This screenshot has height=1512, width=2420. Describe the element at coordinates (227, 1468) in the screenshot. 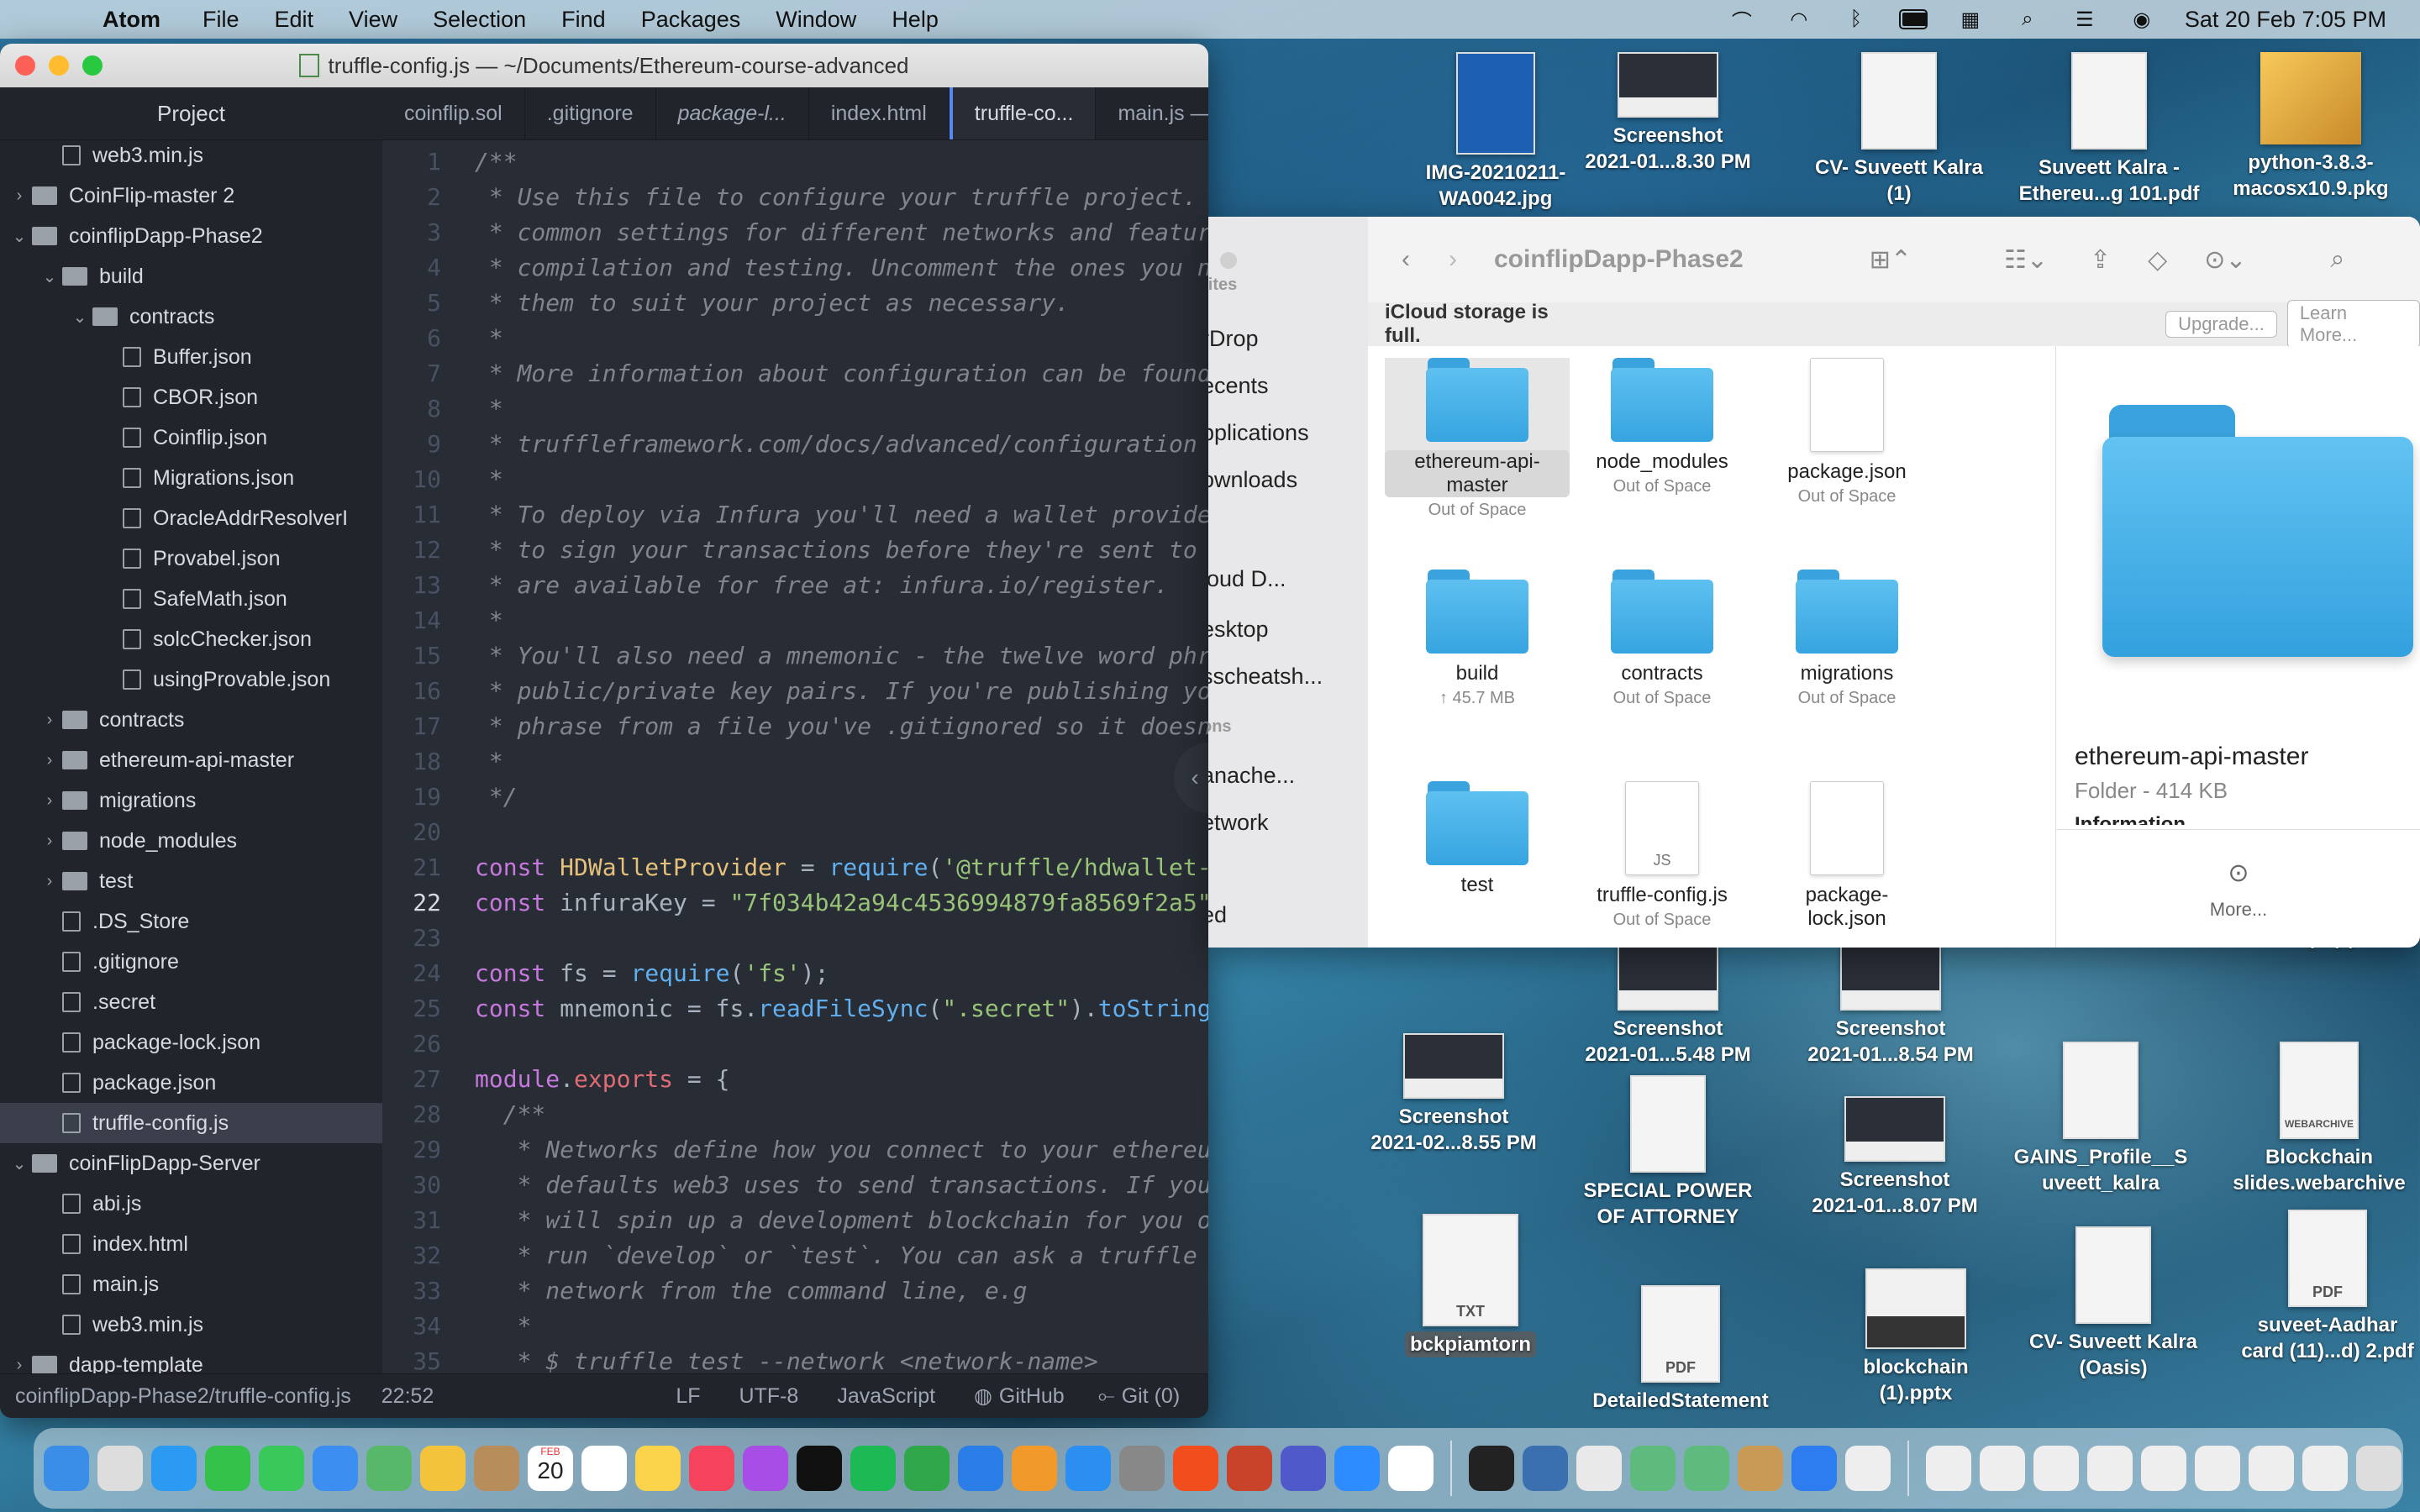

I see `facetime-icon` at that location.